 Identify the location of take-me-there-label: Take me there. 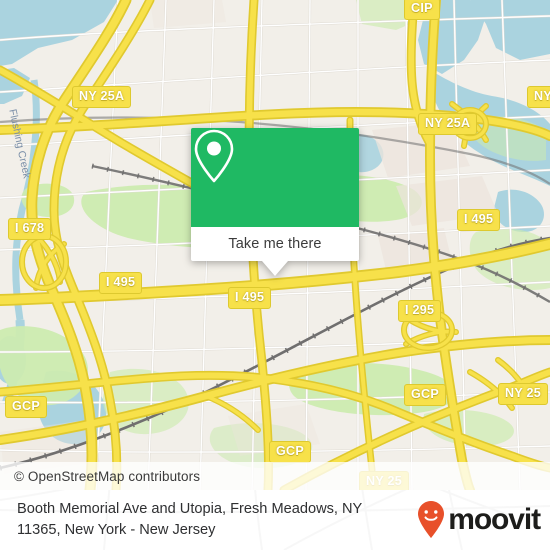
(275, 244).